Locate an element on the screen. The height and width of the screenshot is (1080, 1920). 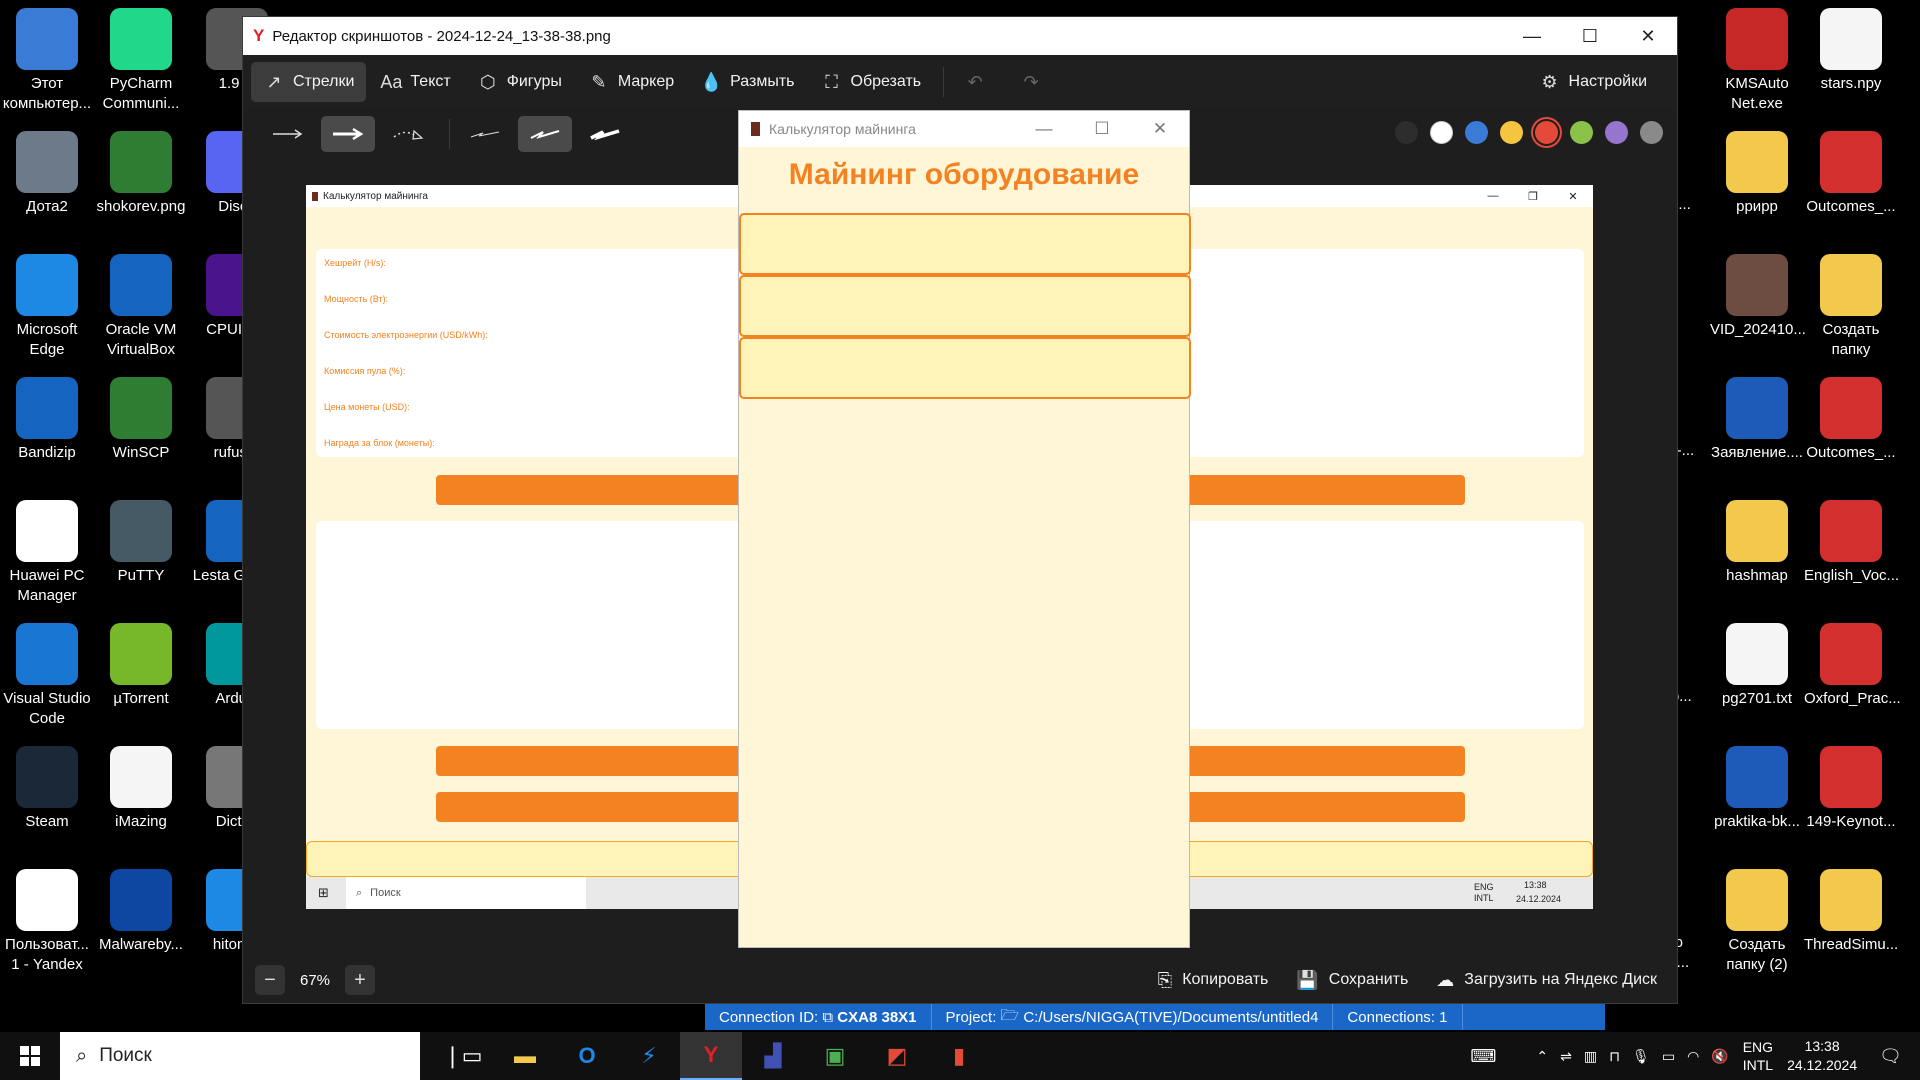
desktop-icon: ррирр is located at coordinates (1757, 174).